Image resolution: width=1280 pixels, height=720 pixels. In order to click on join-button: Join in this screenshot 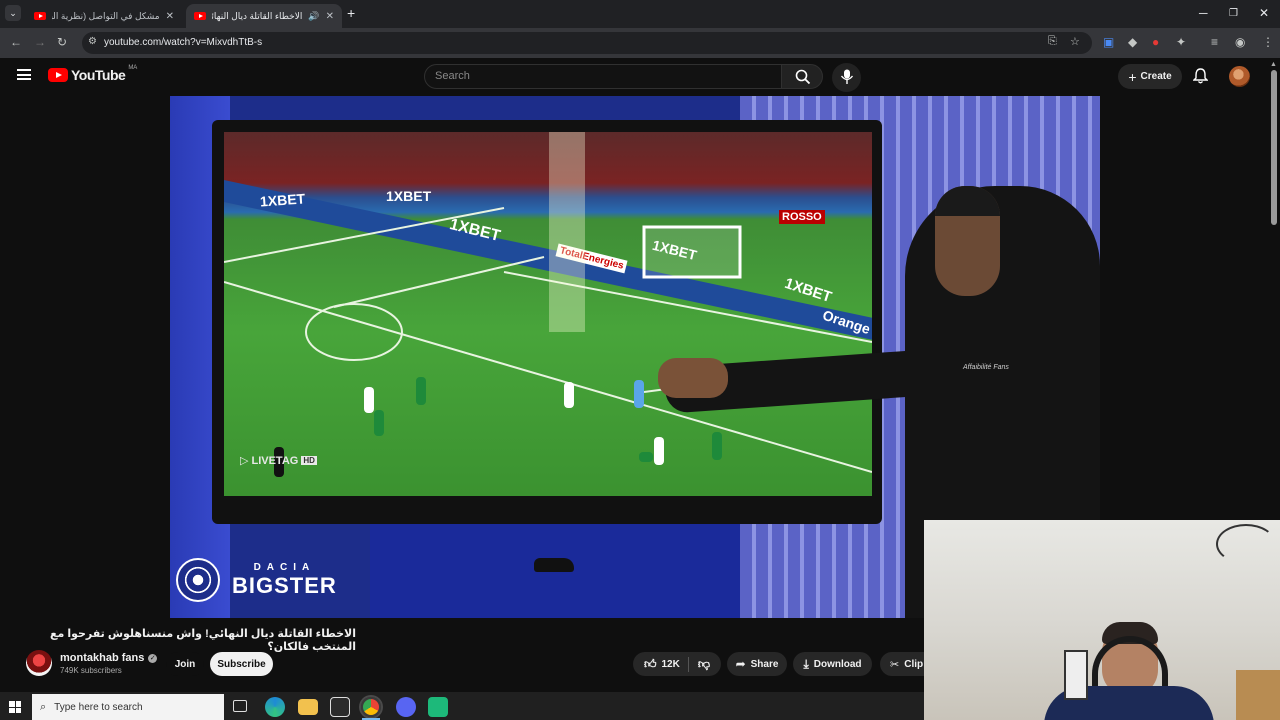, I will do `click(185, 664)`.